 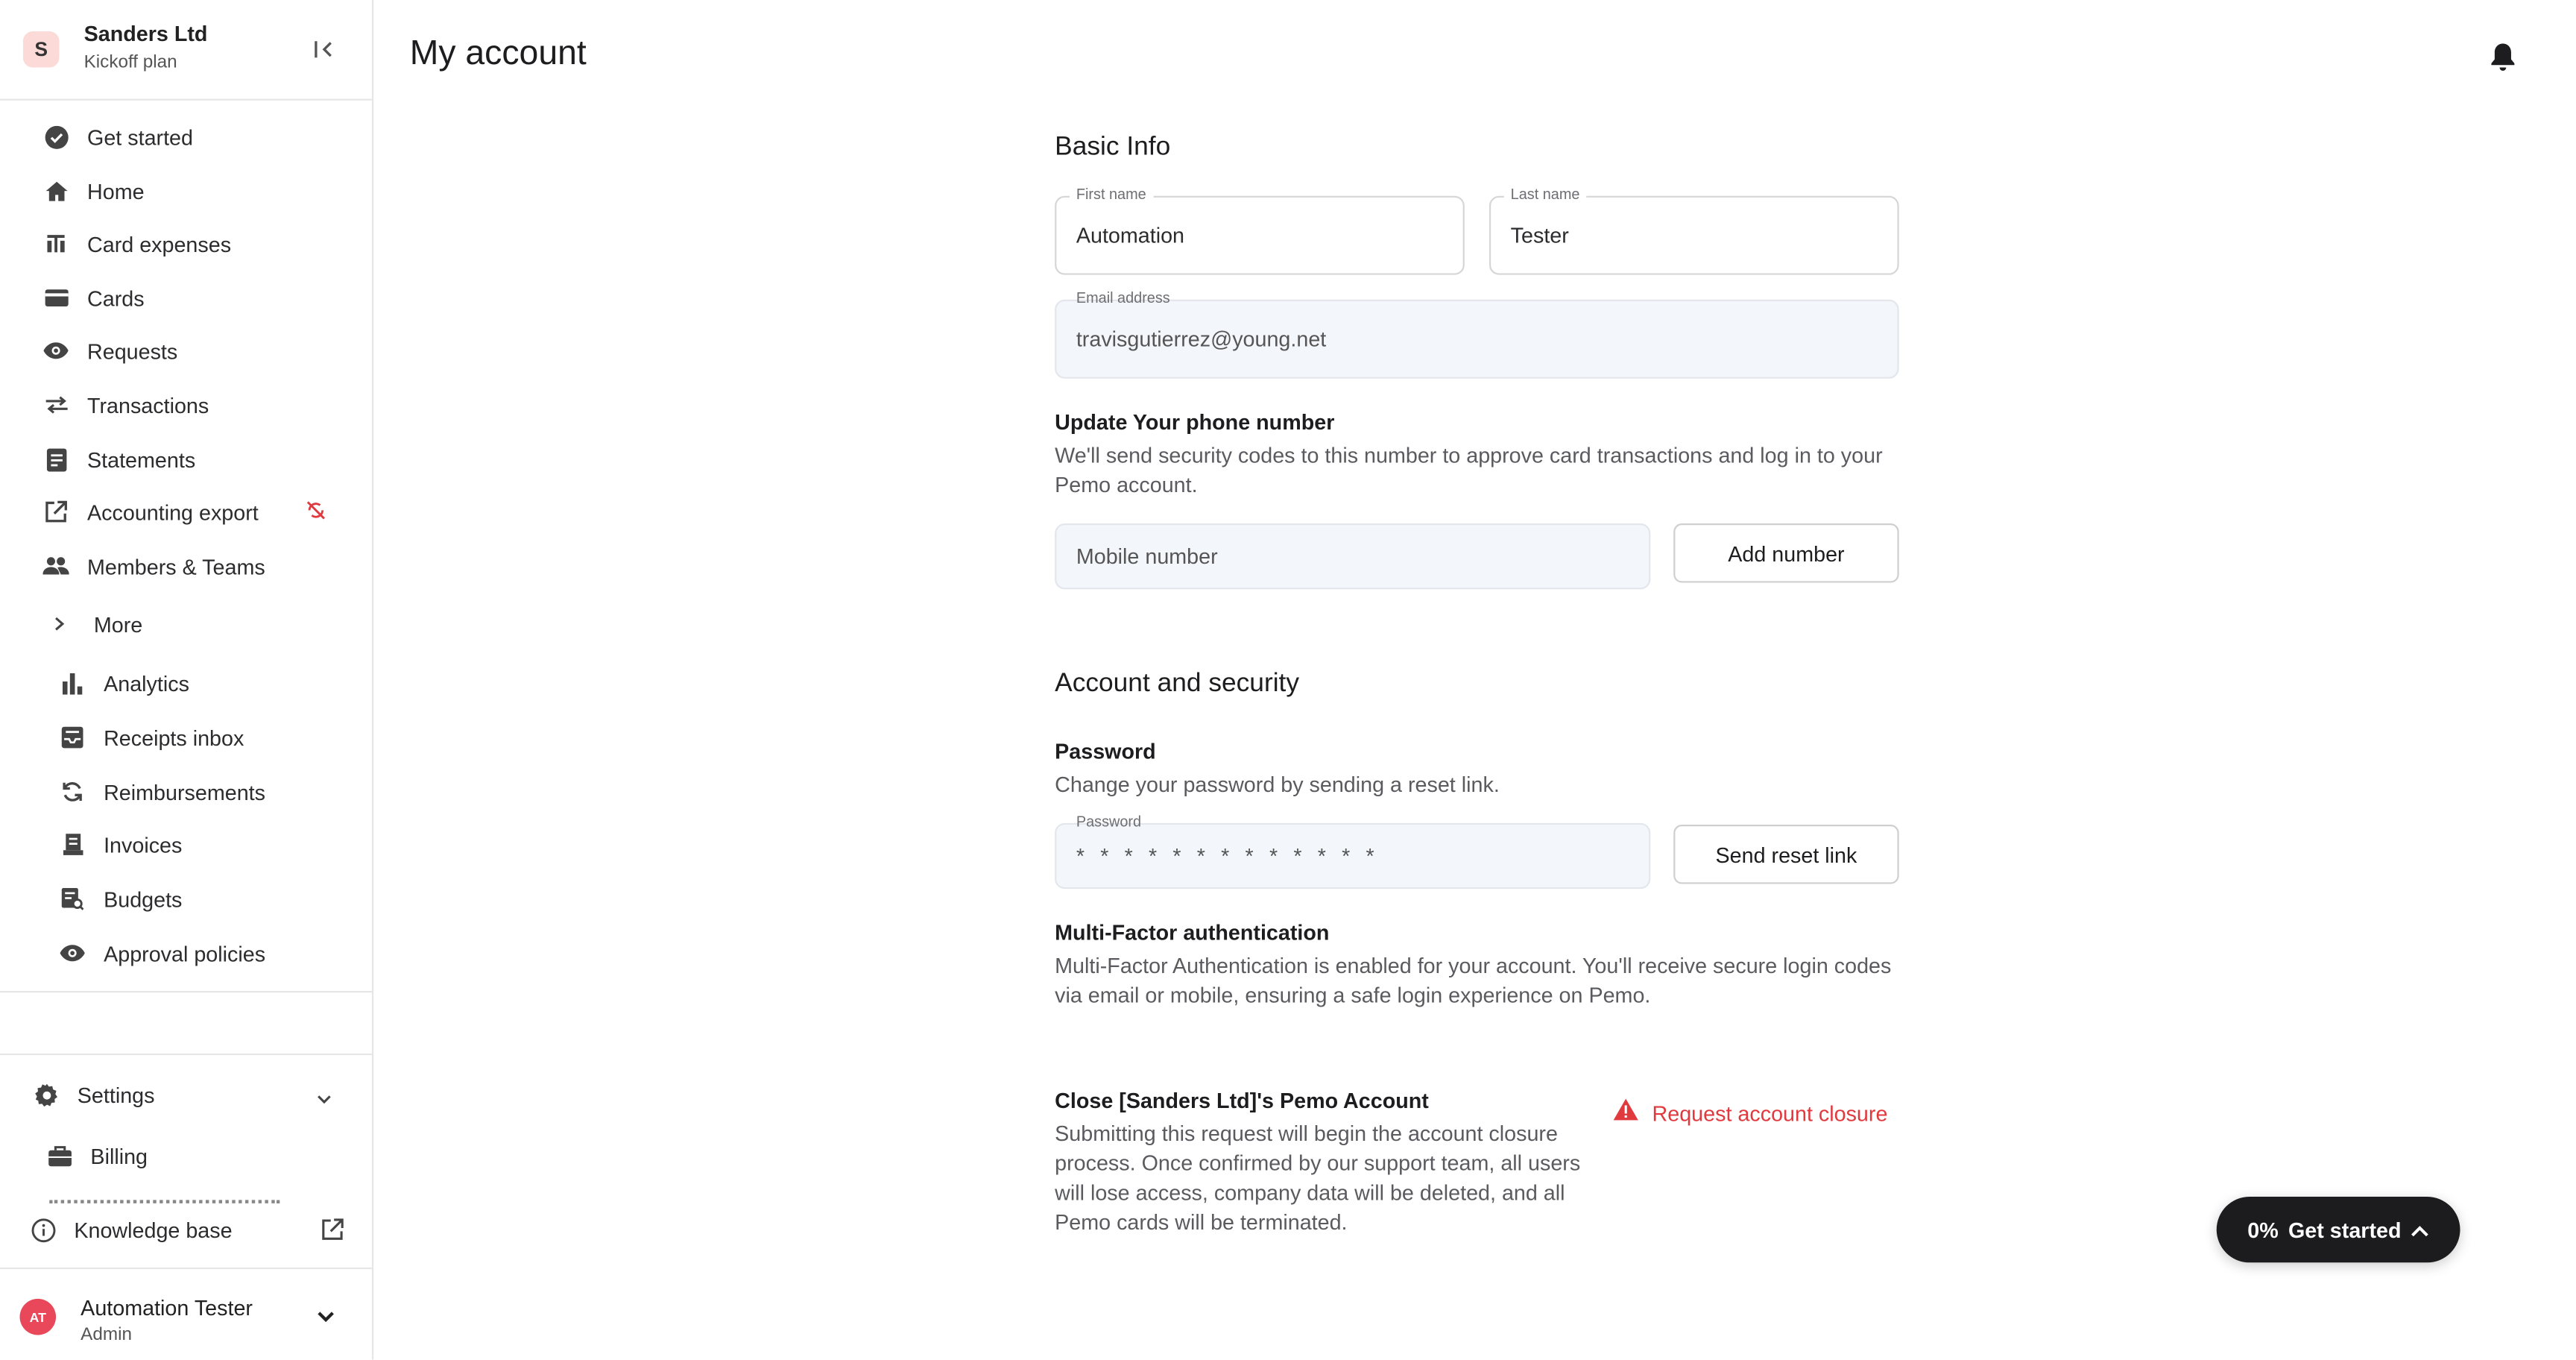 I want to click on progress-percent: 0%, so click(x=2263, y=1229).